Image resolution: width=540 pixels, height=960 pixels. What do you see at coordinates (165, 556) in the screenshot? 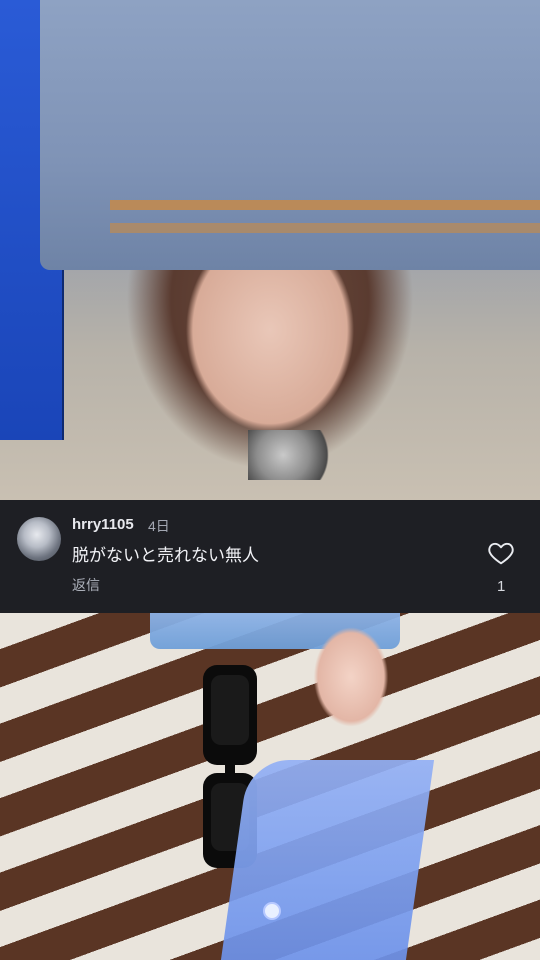
I see `comment-text: 脱がないと売れない無人` at bounding box center [165, 556].